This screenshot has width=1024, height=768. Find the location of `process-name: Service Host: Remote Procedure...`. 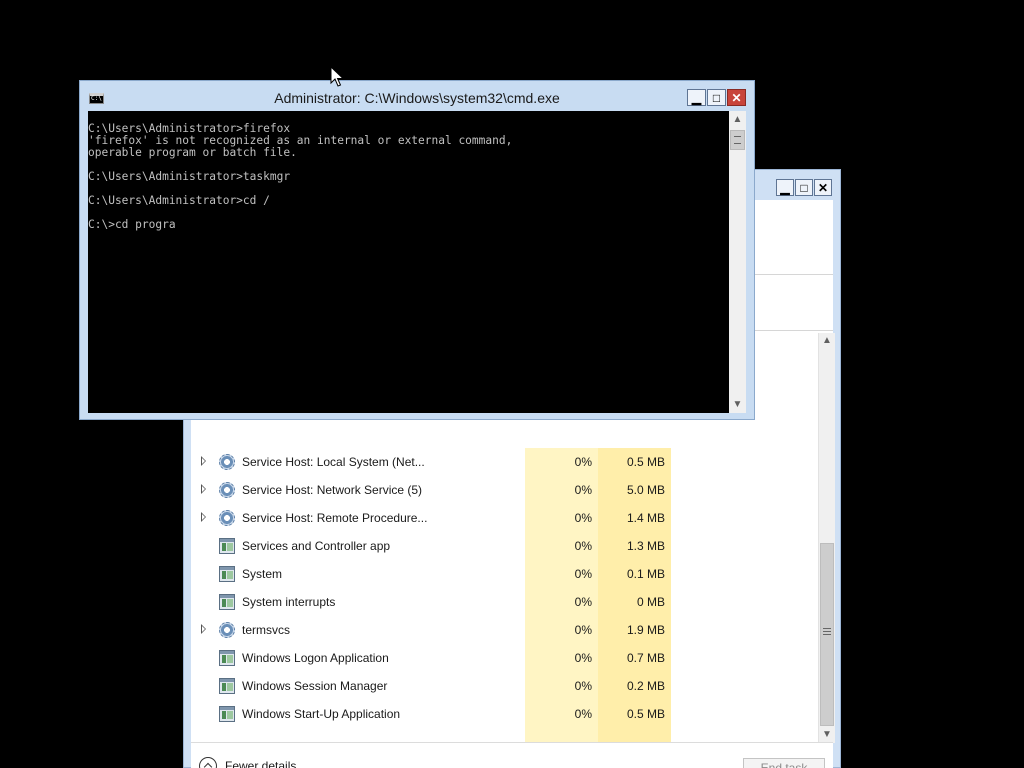

process-name: Service Host: Remote Procedure... is located at coordinates (335, 518).